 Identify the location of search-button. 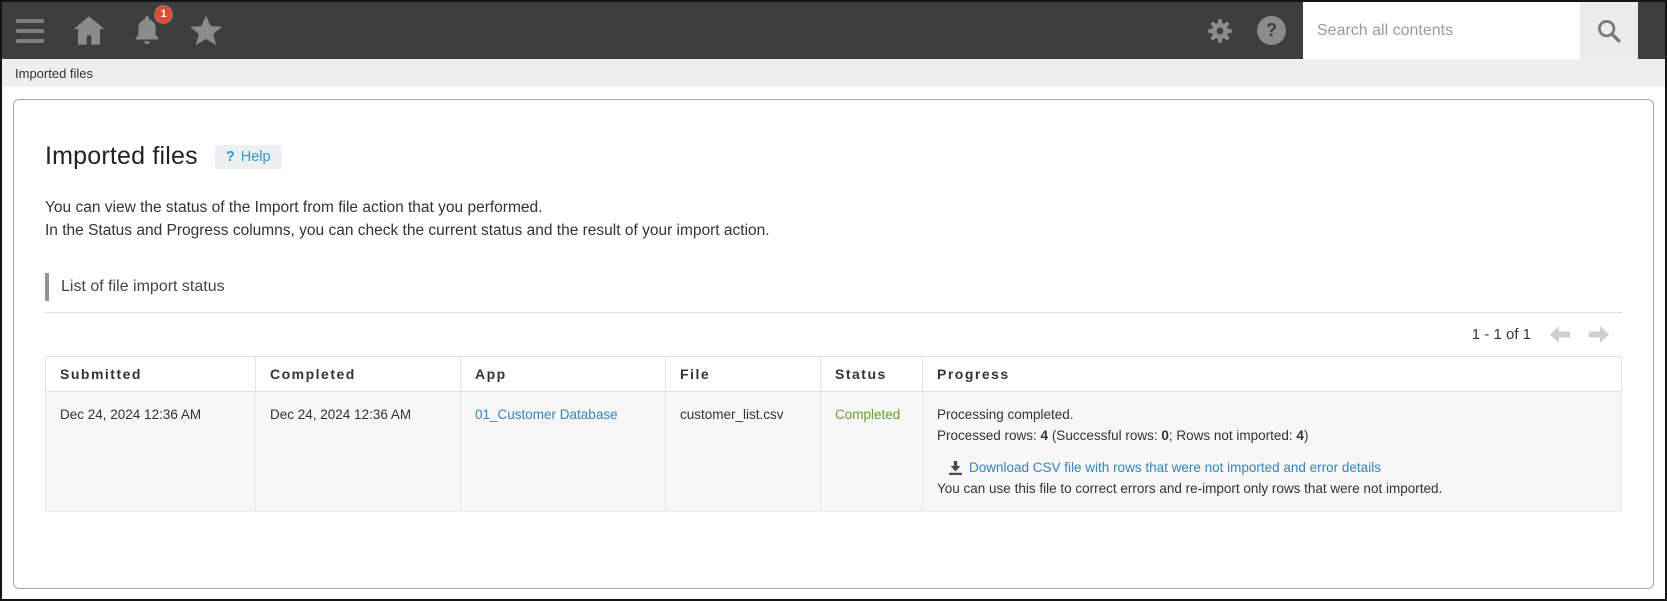
(1609, 30).